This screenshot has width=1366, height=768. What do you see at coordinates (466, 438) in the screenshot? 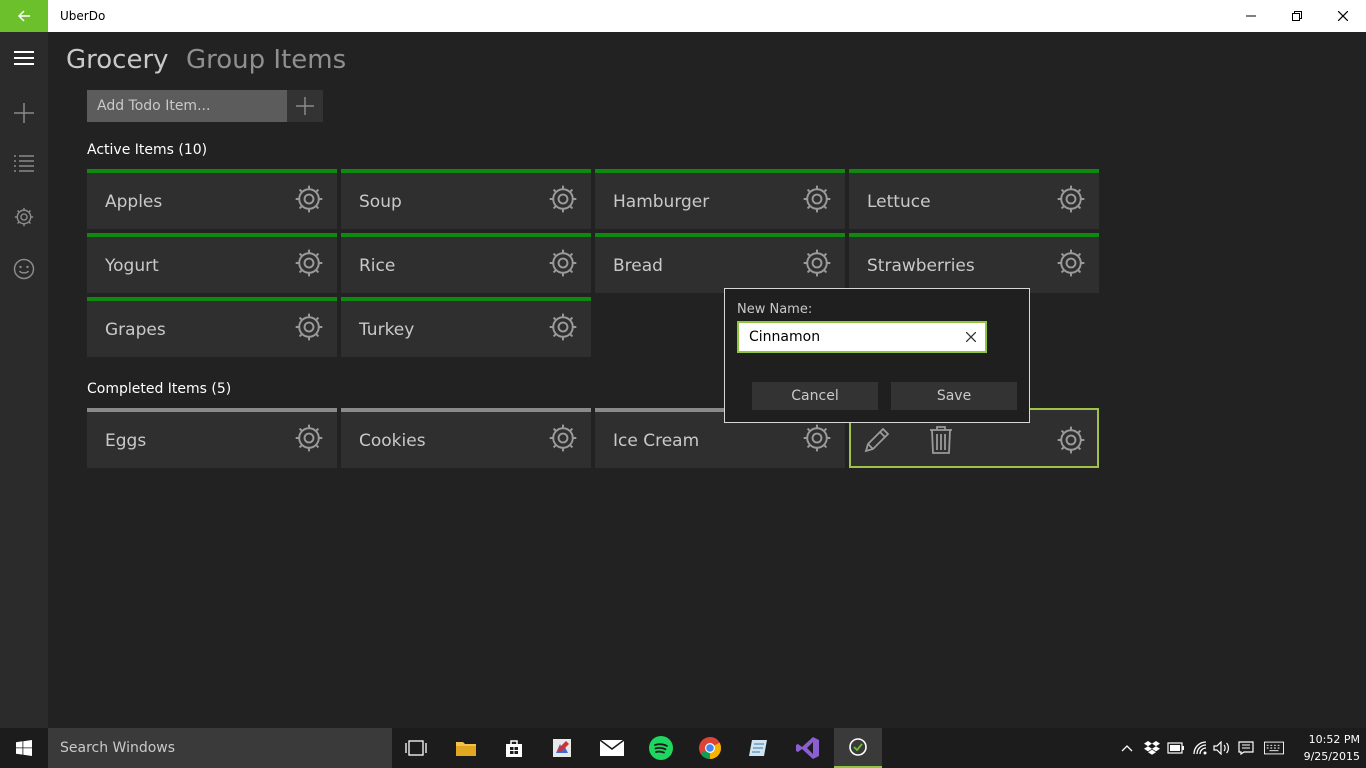
I see `todo-item-tile: Cookies` at bounding box center [466, 438].